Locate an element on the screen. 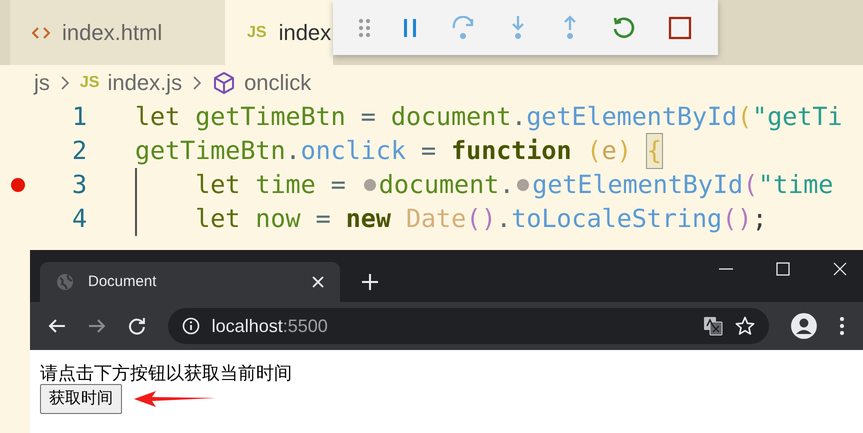 Image resolution: width=863 pixels, height=433 pixels. get-time-button: 获取时间 is located at coordinates (81, 399).